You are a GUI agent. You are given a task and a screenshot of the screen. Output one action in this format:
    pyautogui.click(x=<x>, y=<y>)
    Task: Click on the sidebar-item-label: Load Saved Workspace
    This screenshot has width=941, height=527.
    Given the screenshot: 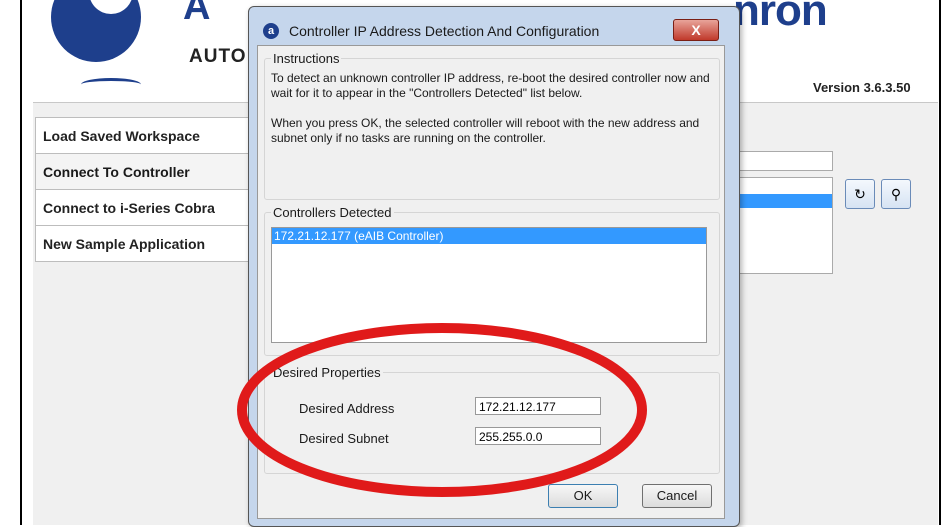 What is the action you would take?
    pyautogui.click(x=121, y=136)
    